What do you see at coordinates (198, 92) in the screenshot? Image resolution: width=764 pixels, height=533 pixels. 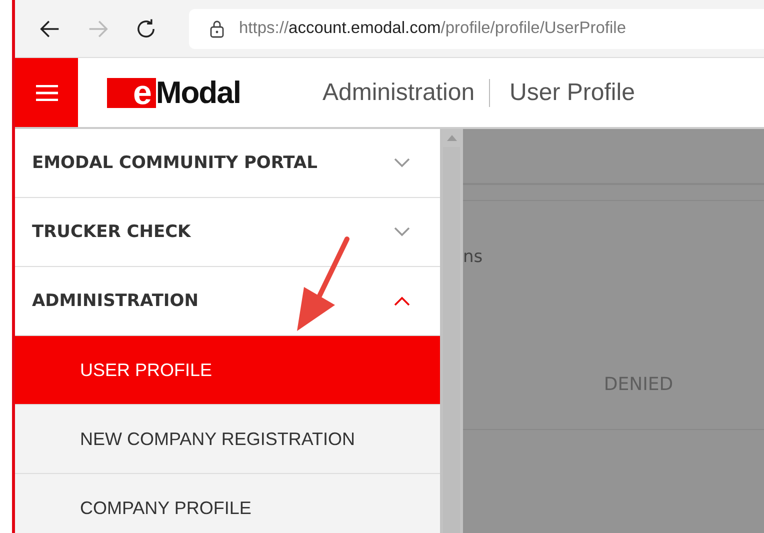 I see `logo-text: Modal` at bounding box center [198, 92].